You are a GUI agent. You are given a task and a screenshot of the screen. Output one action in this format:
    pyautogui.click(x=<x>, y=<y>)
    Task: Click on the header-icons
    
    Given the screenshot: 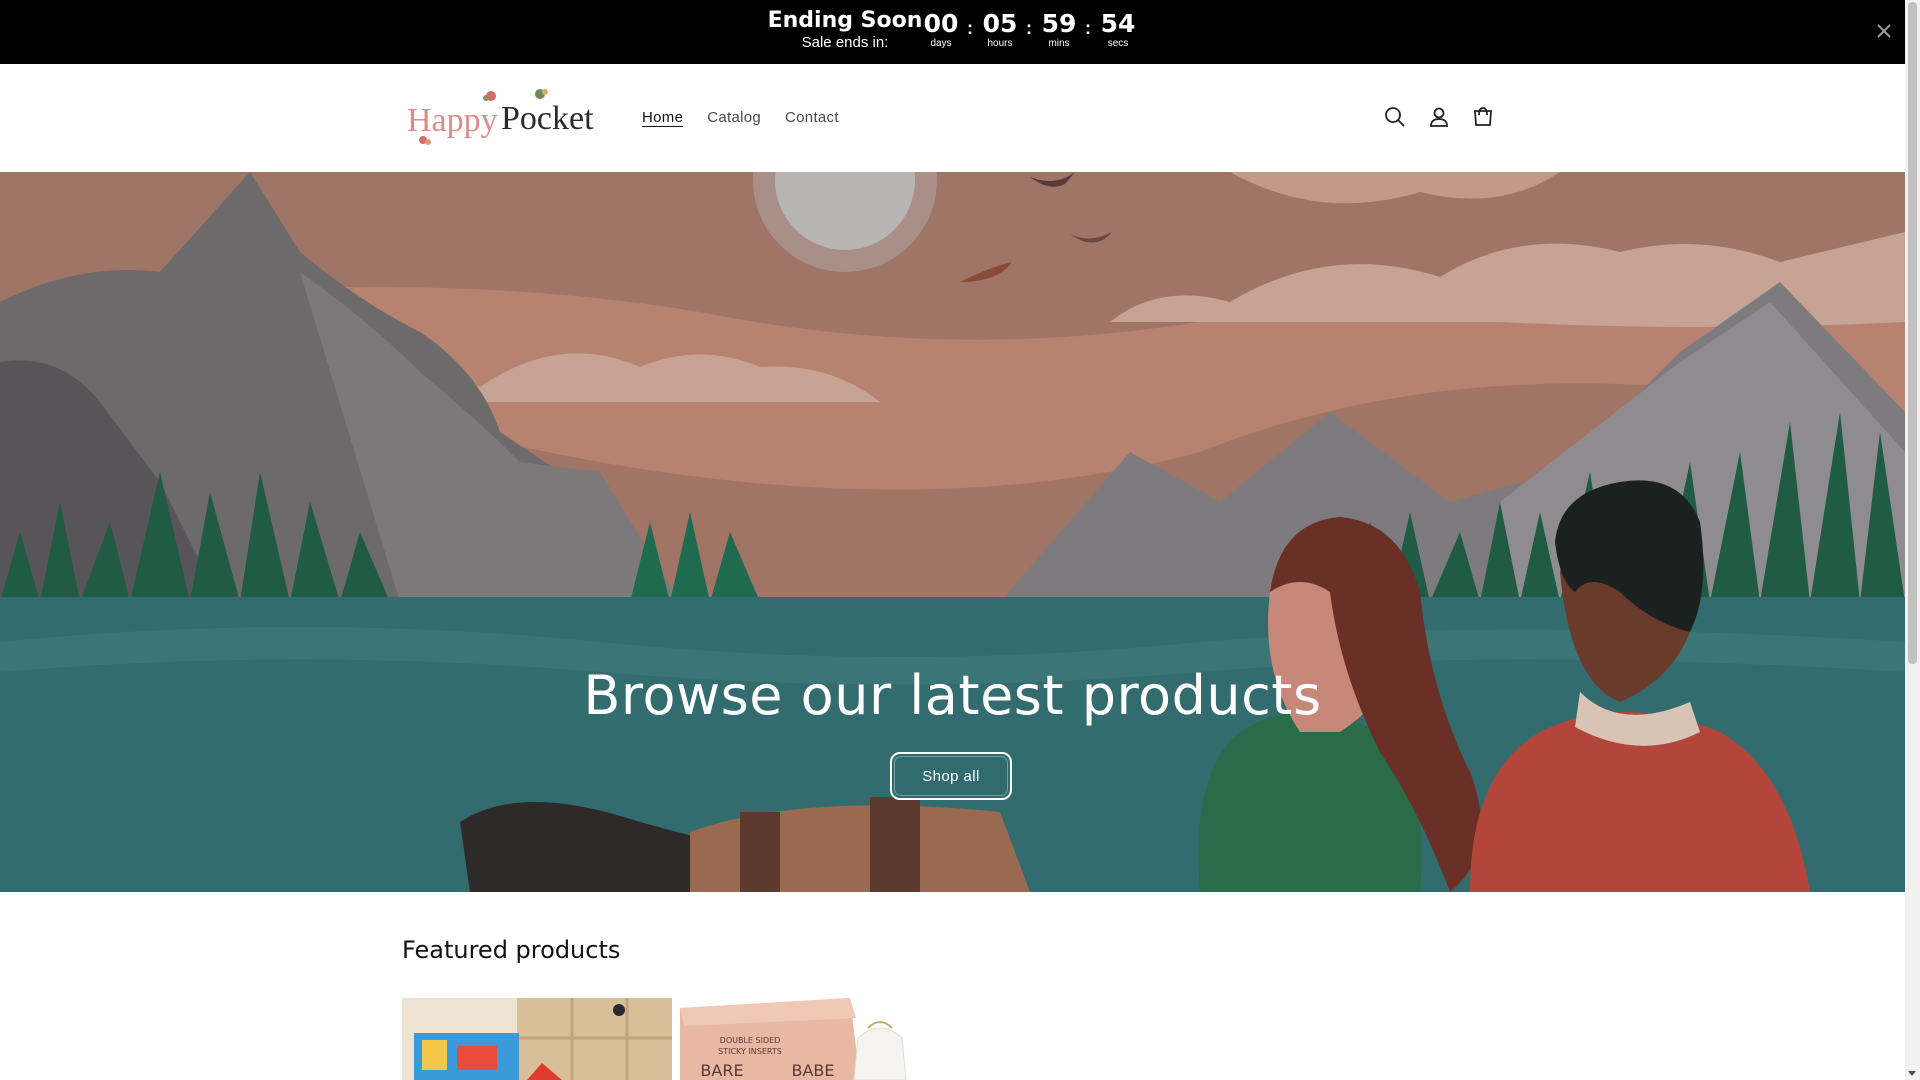 What is the action you would take?
    pyautogui.click(x=1439, y=117)
    